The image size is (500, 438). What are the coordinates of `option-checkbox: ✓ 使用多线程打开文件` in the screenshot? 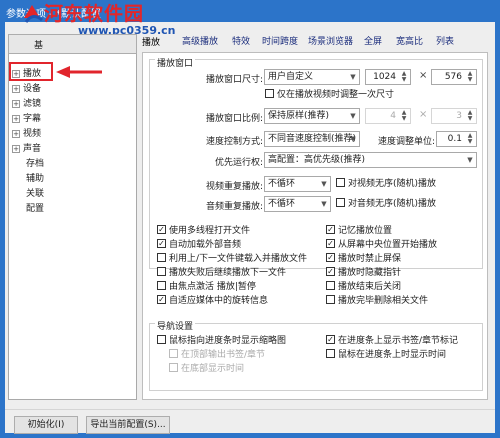 It's located at (203, 231).